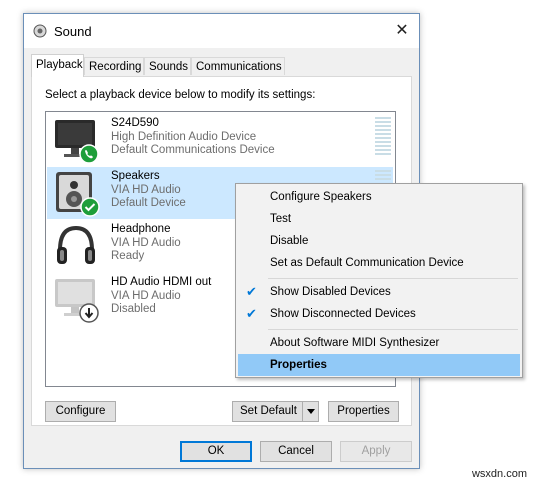  Describe the element at coordinates (141, 229) in the screenshot. I see `device-name: Headphone` at that location.